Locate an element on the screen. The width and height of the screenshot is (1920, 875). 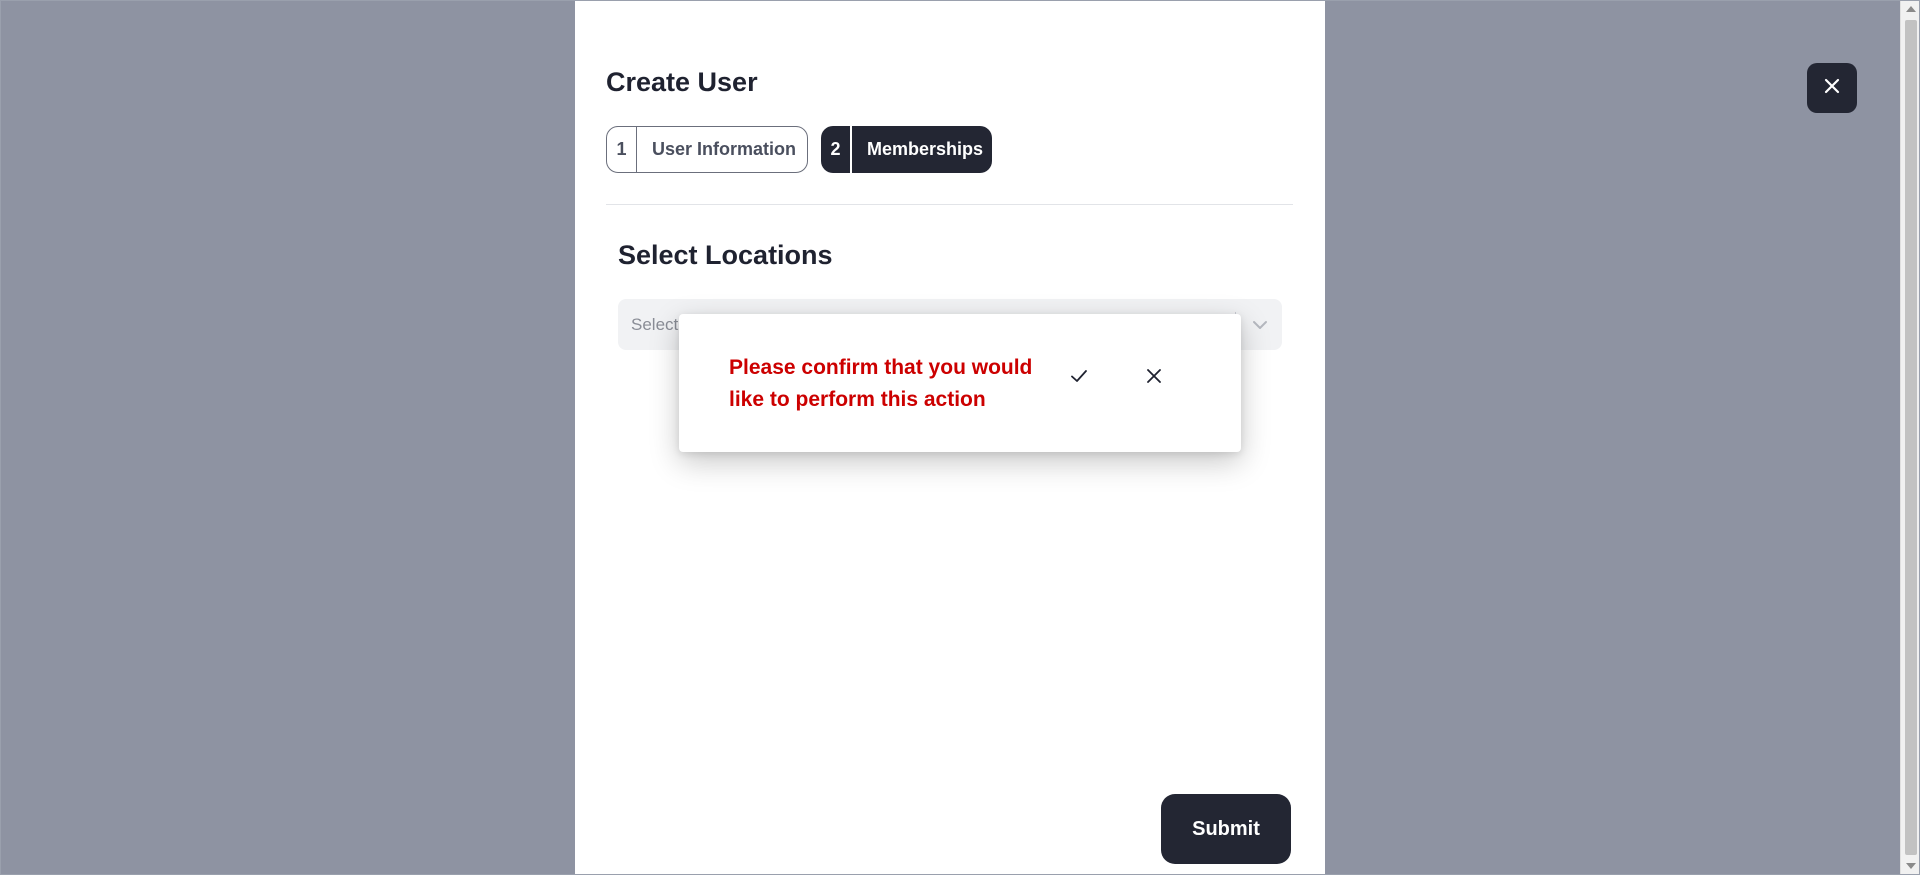
scrollbar is located at coordinates (1910, 437).